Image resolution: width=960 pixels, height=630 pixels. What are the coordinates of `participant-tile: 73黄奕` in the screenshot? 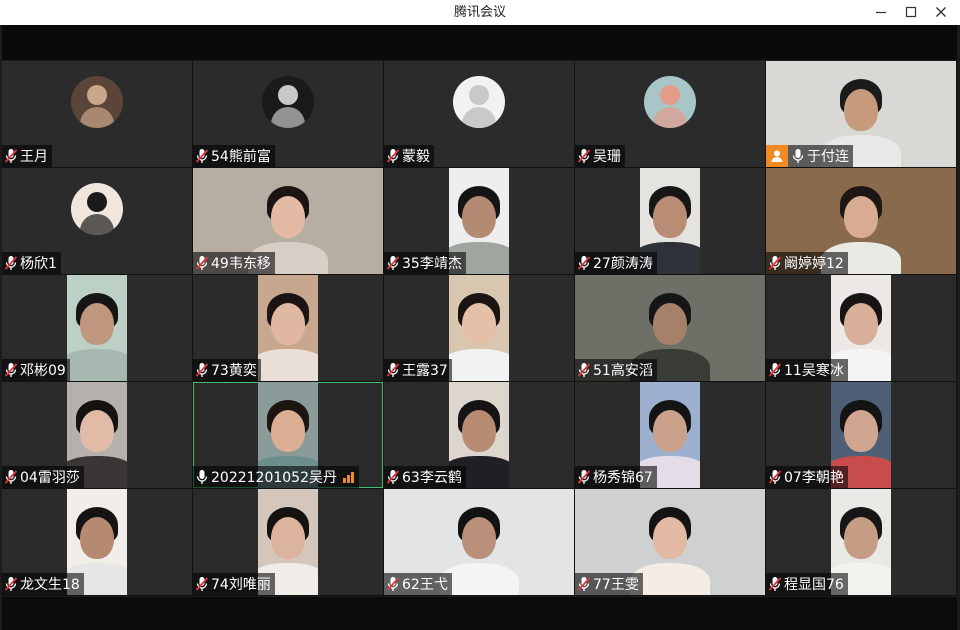 It's located at (288, 328).